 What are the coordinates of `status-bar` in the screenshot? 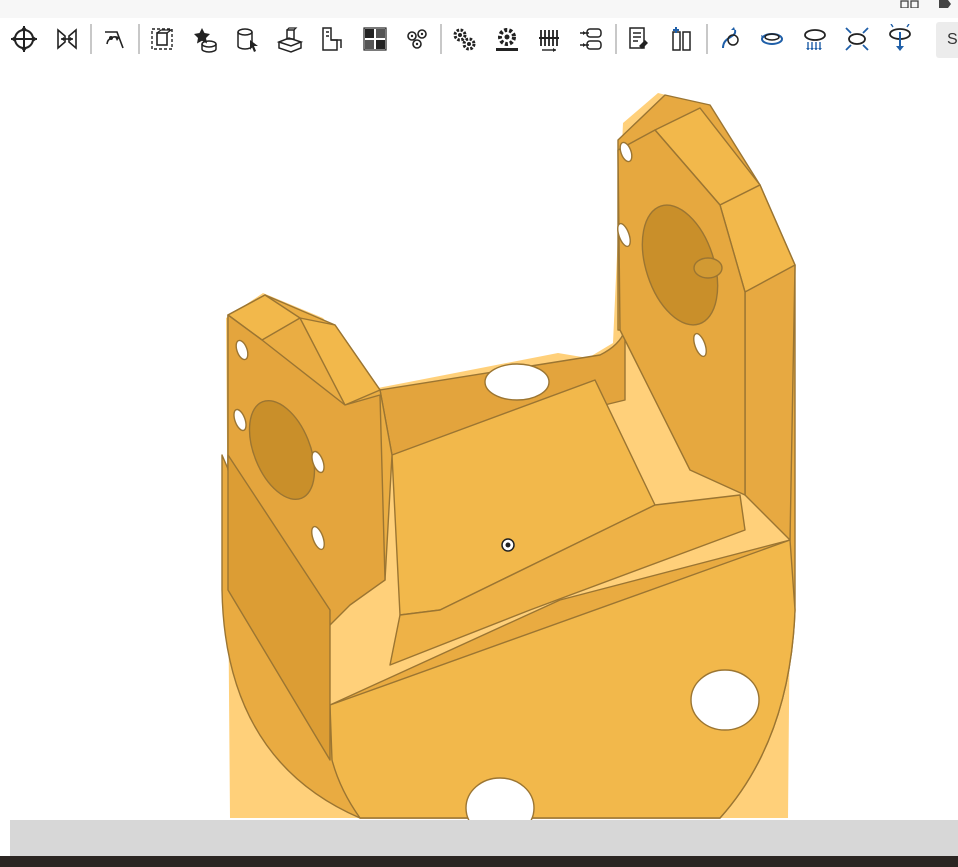 It's located at (484, 838).